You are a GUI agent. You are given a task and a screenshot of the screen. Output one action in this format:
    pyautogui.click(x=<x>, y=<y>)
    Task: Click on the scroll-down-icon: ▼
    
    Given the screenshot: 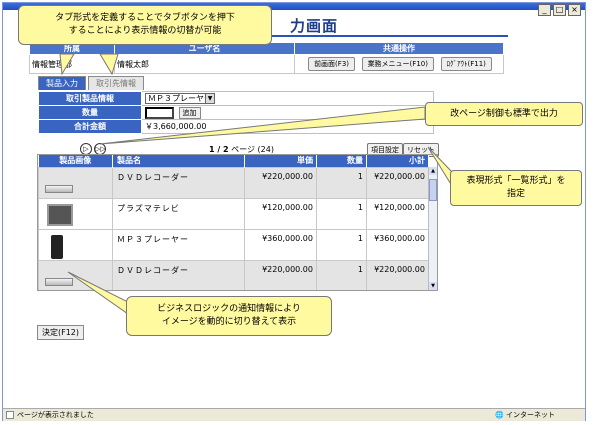 What is the action you would take?
    pyautogui.click(x=433, y=286)
    